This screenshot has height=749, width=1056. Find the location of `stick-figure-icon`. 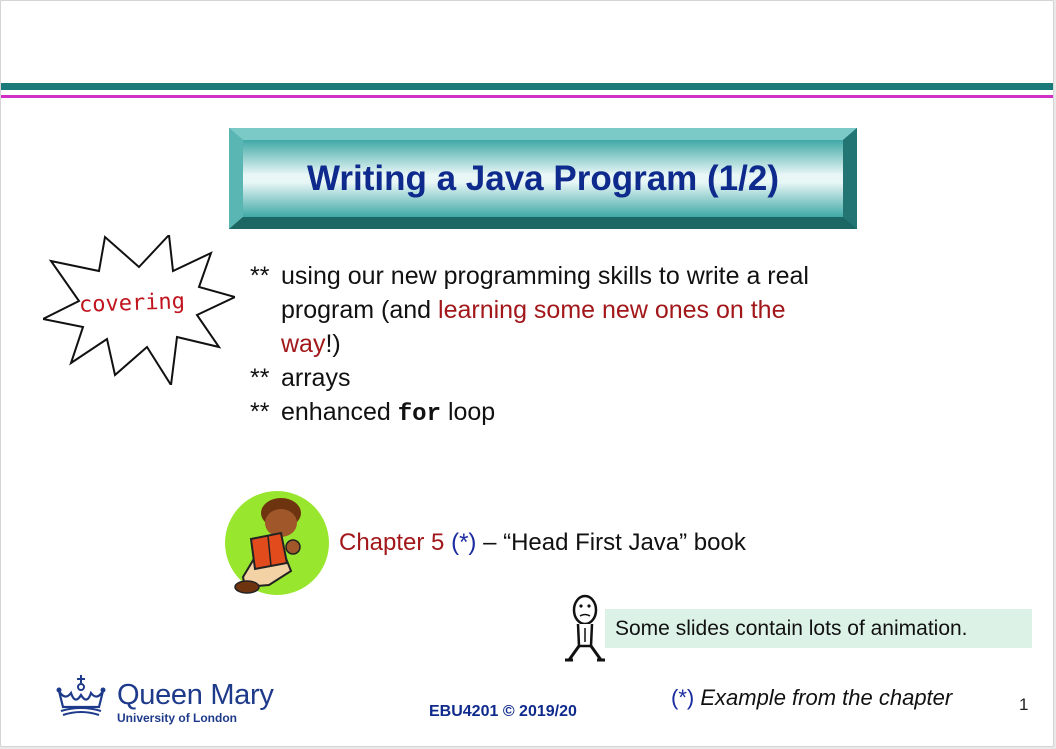

stick-figure-icon is located at coordinates (585, 628).